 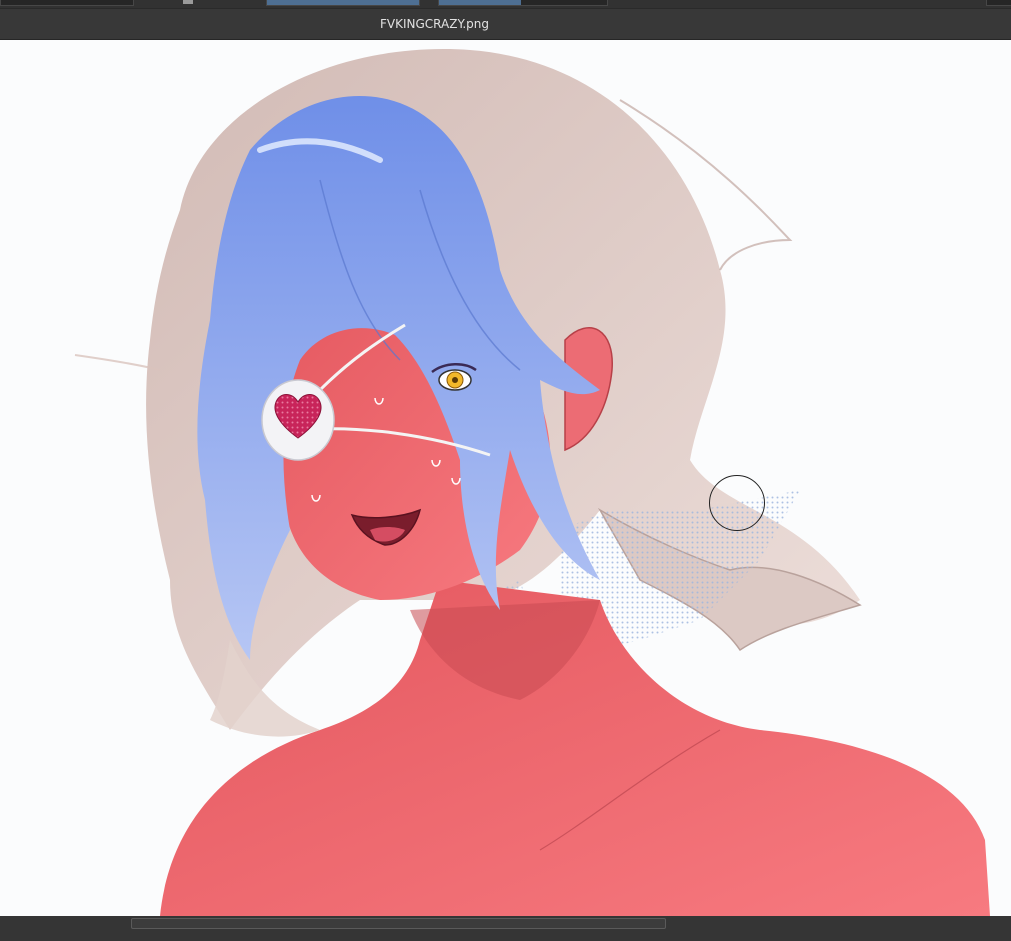 I want to click on toolbar-field-right, so click(x=998, y=3).